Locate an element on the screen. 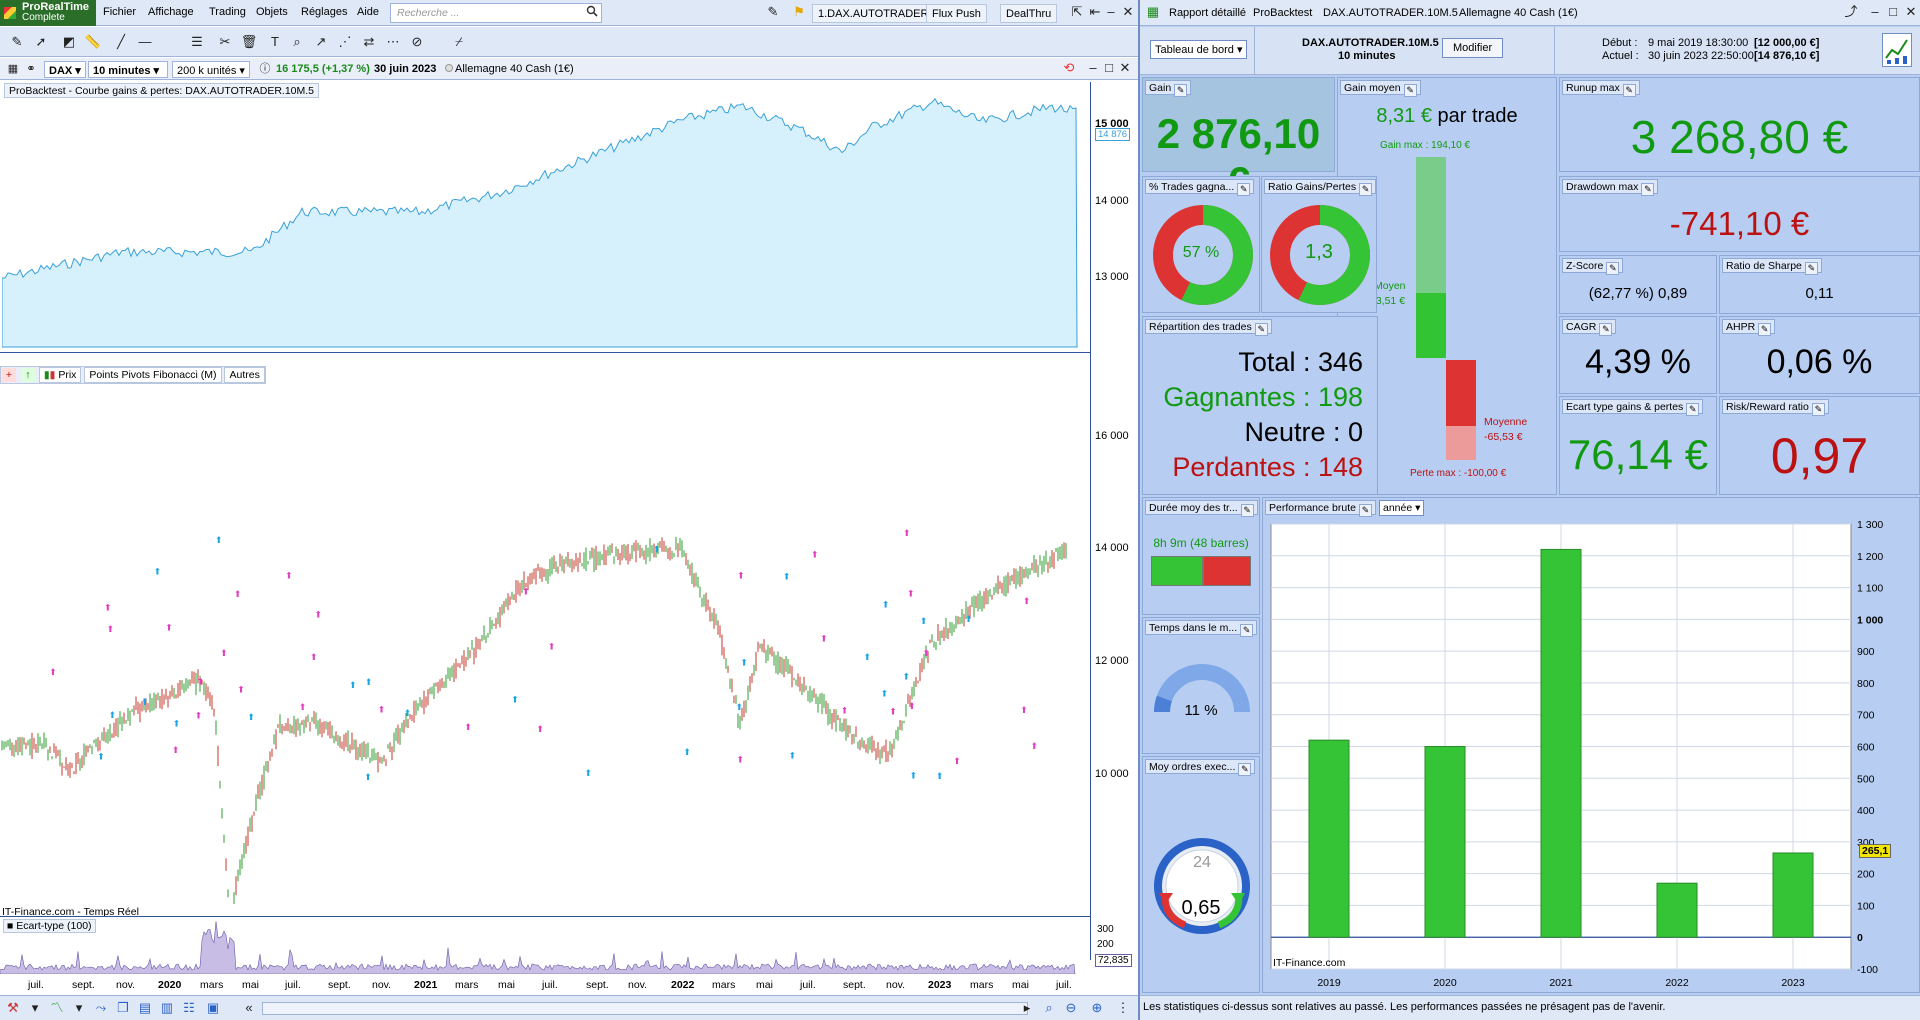  card-repartition-header: Répartition des trades ✎ is located at coordinates (1208, 327).